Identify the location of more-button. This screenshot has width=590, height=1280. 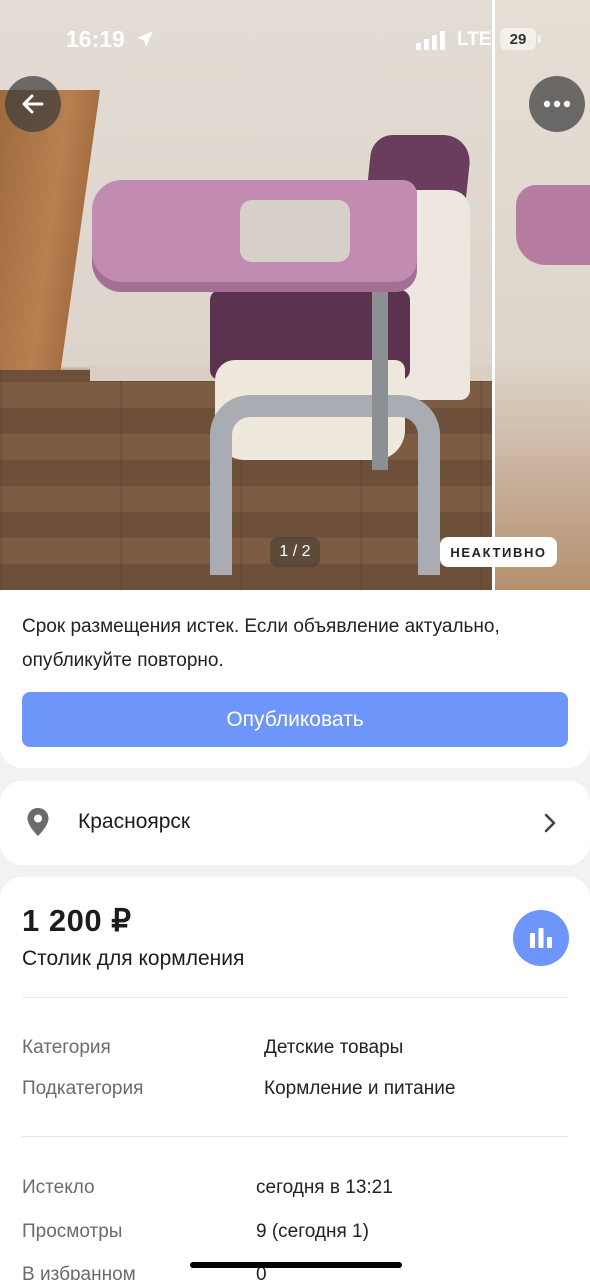
(557, 104).